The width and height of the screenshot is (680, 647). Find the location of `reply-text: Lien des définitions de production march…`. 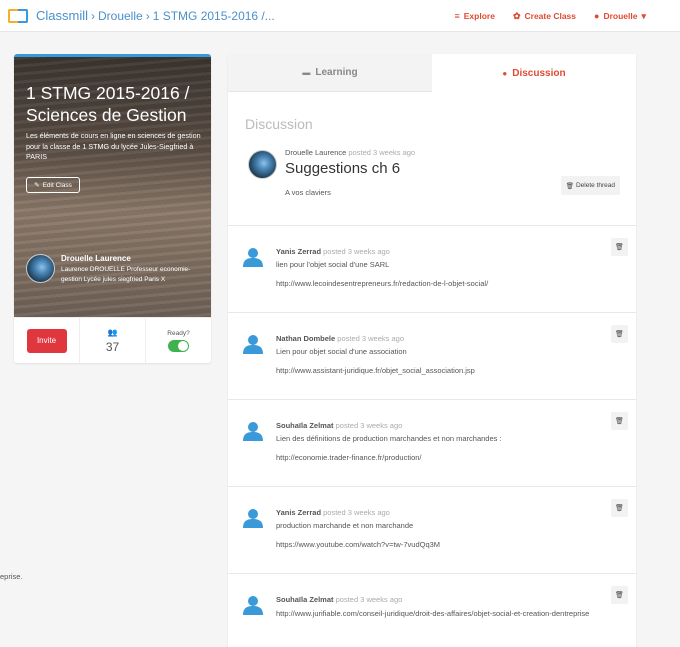

reply-text: Lien des définitions de production march… is located at coordinates (389, 438).